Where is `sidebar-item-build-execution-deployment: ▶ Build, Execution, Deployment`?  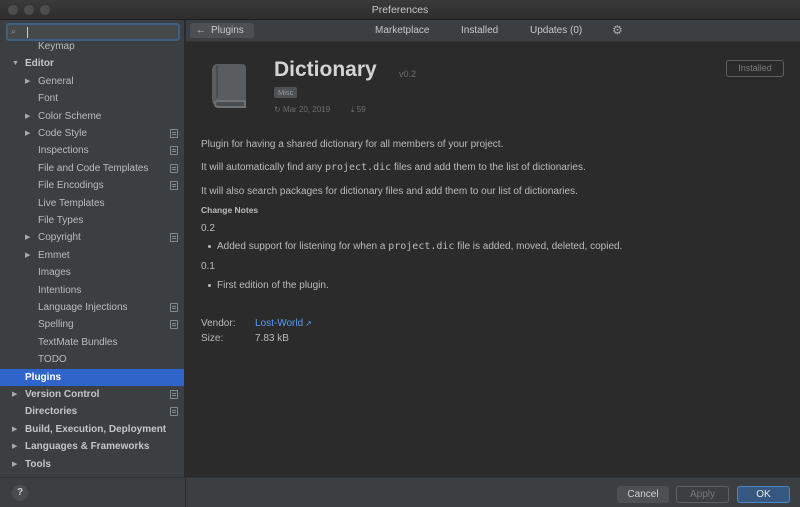 sidebar-item-build-execution-deployment: ▶ Build, Execution, Deployment is located at coordinates (92, 429).